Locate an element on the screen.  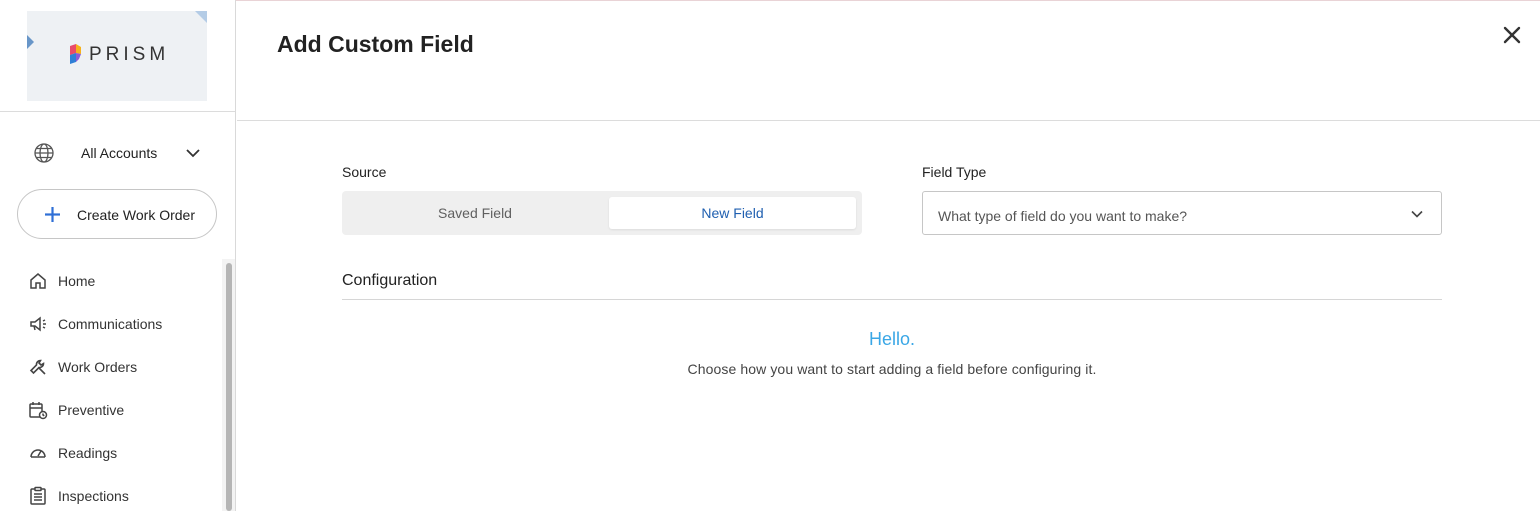
sidebar-item-readings: Readings is located at coordinates (120, 453).